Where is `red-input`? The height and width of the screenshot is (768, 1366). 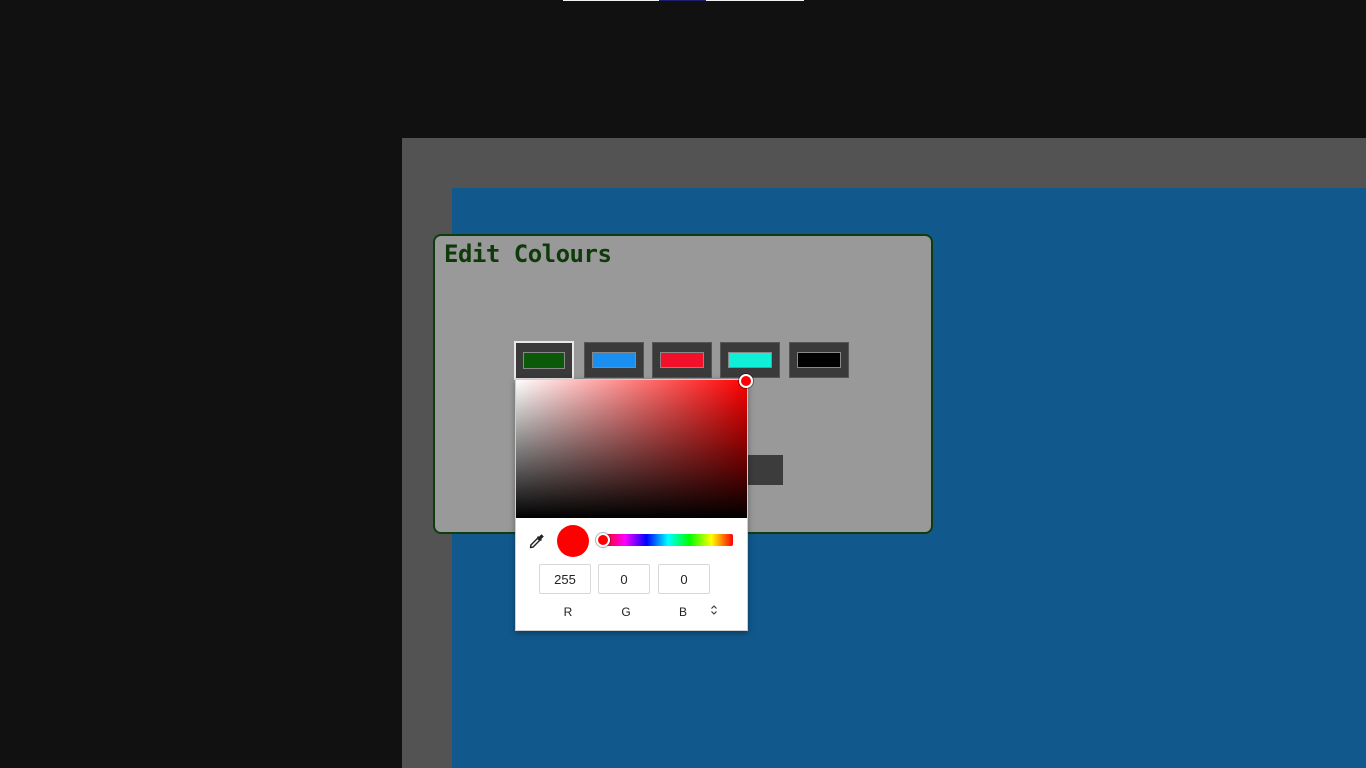
red-input is located at coordinates (565, 579).